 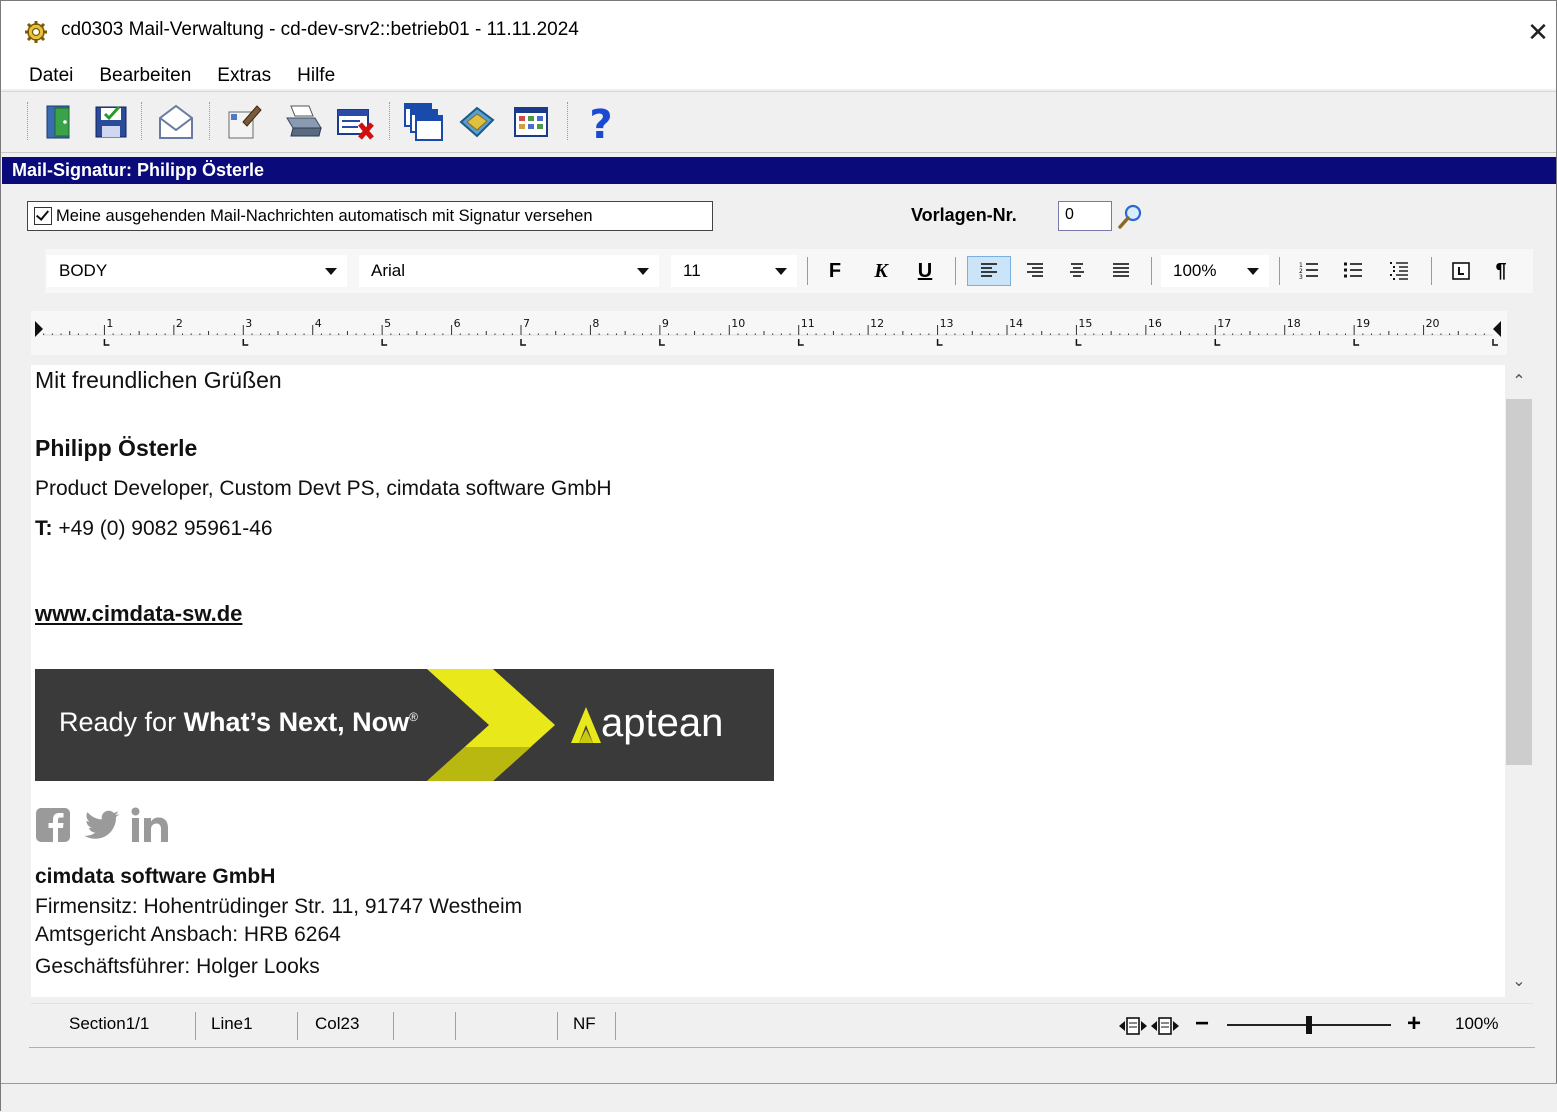 I want to click on linkedin-icon, so click(x=151, y=825).